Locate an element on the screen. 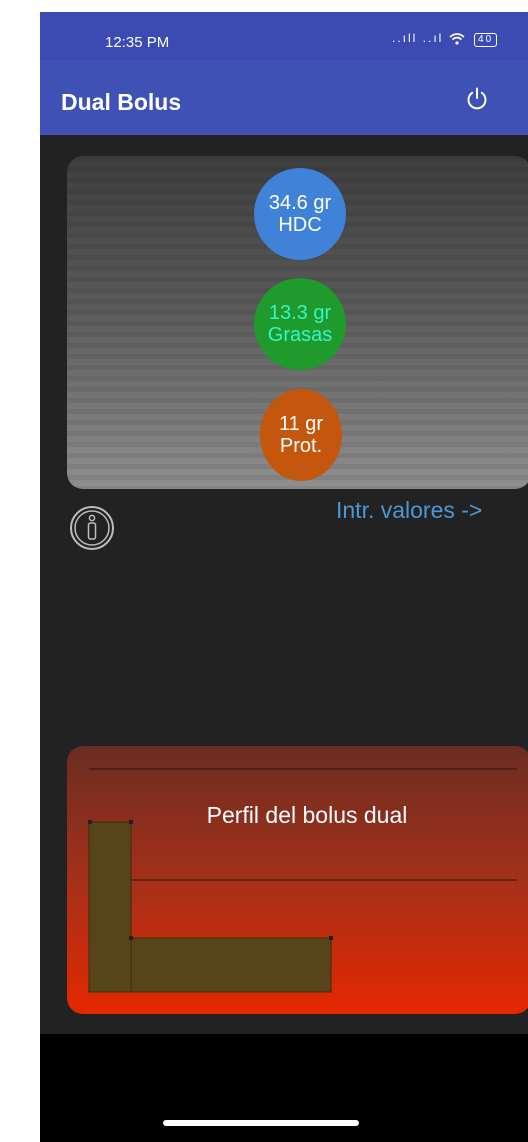  carbs-circle: 34.6 gr HDC is located at coordinates (300, 214).